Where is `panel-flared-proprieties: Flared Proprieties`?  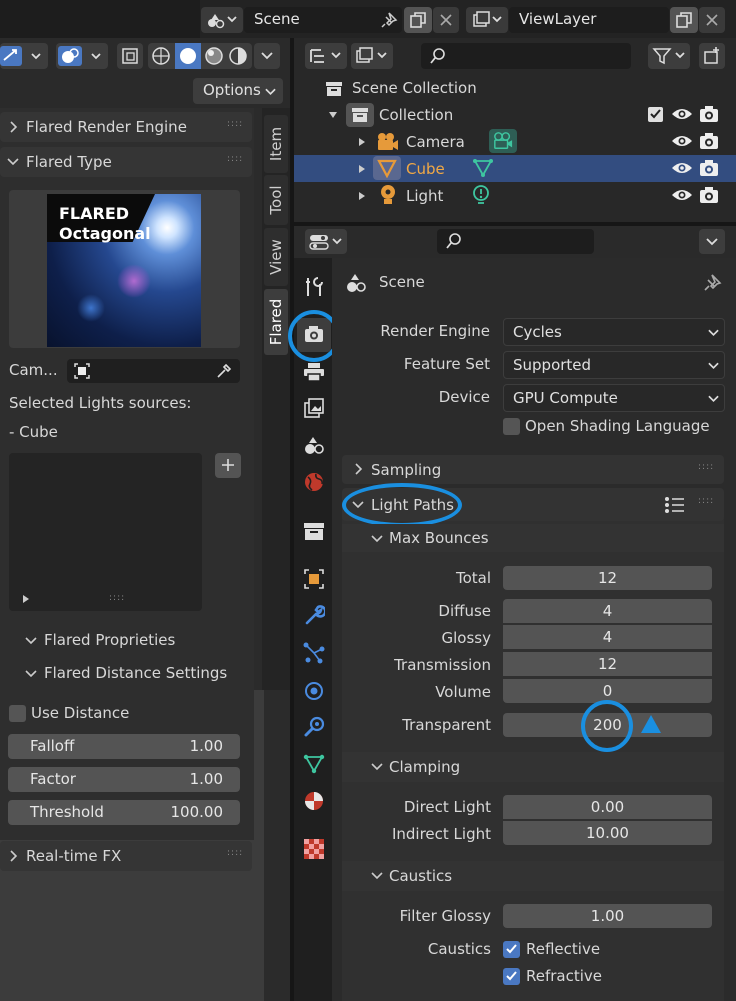
panel-flared-proprieties: Flared Proprieties is located at coordinates (133, 641).